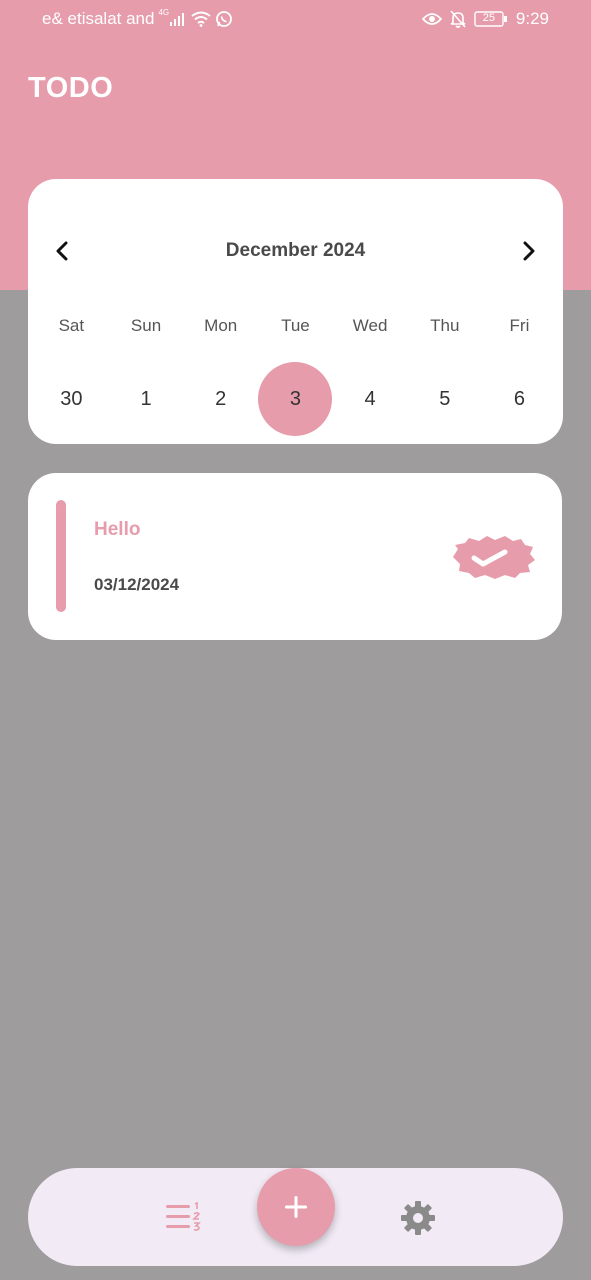 This screenshot has height=1280, width=591. I want to click on date-cell: 2, so click(220, 399).